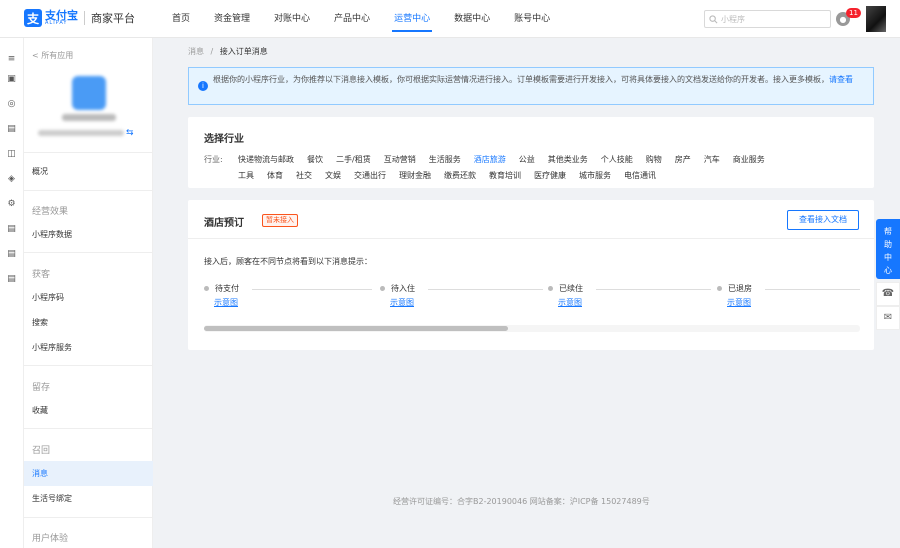 This screenshot has width=900, height=548. What do you see at coordinates (823, 220) in the screenshot?
I see `view-docs-button: 查看接入文档` at bounding box center [823, 220].